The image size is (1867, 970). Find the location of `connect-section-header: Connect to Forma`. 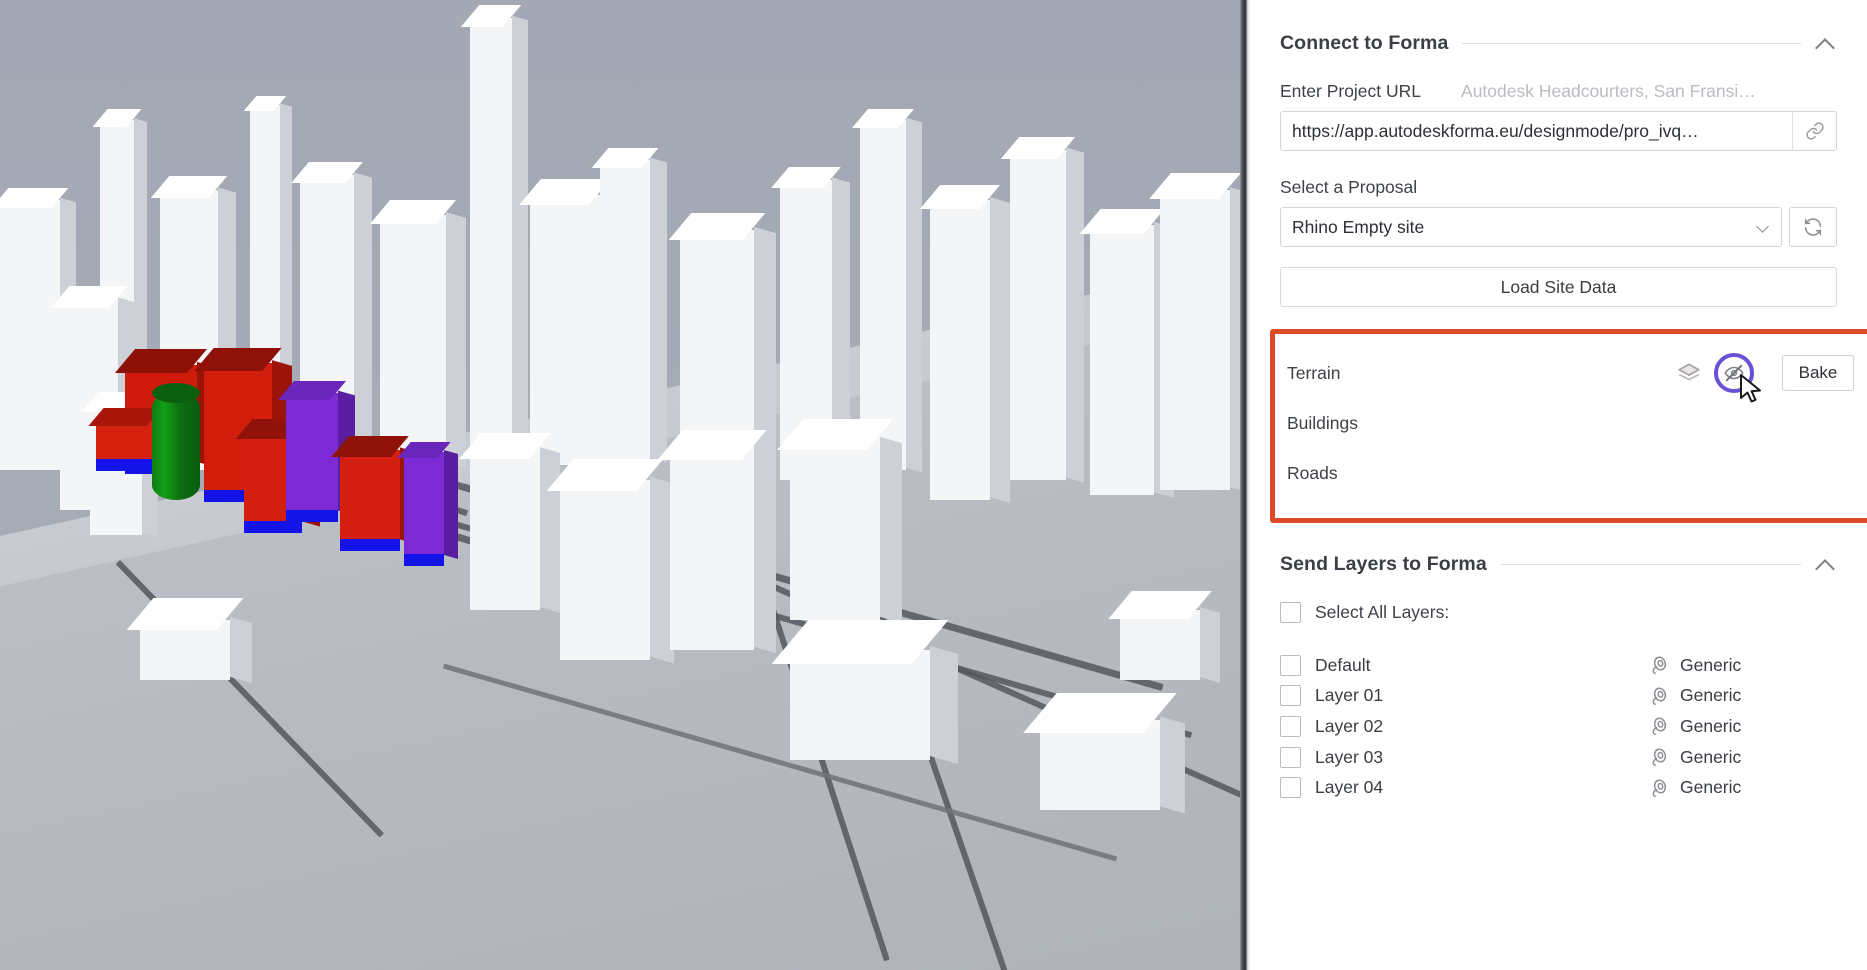

connect-section-header: Connect to Forma is located at coordinates (1558, 27).